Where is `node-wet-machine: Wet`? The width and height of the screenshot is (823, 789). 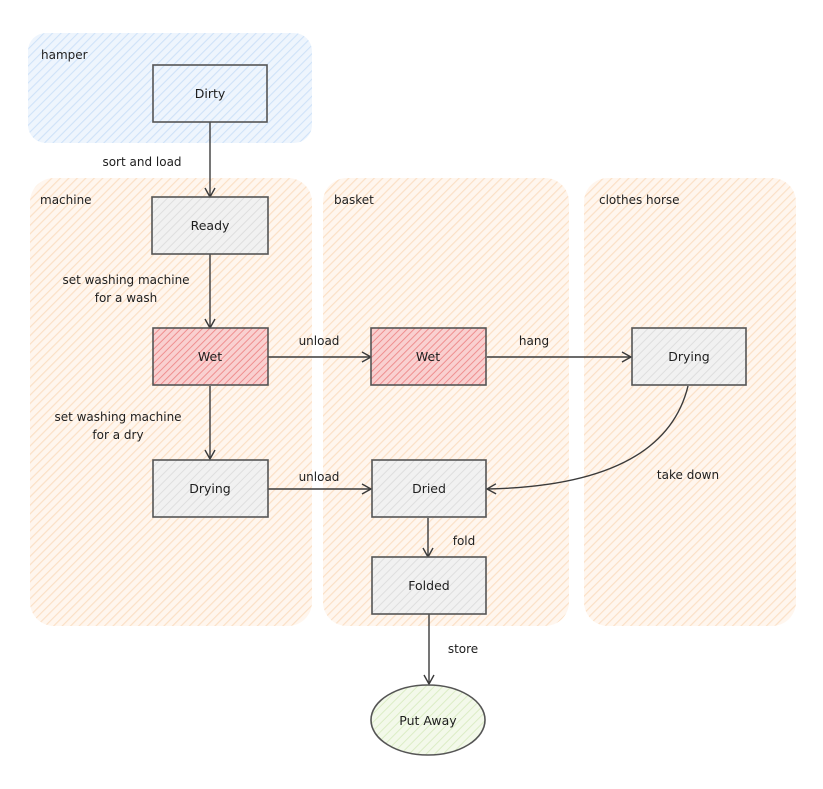
node-wet-machine: Wet is located at coordinates (210, 356).